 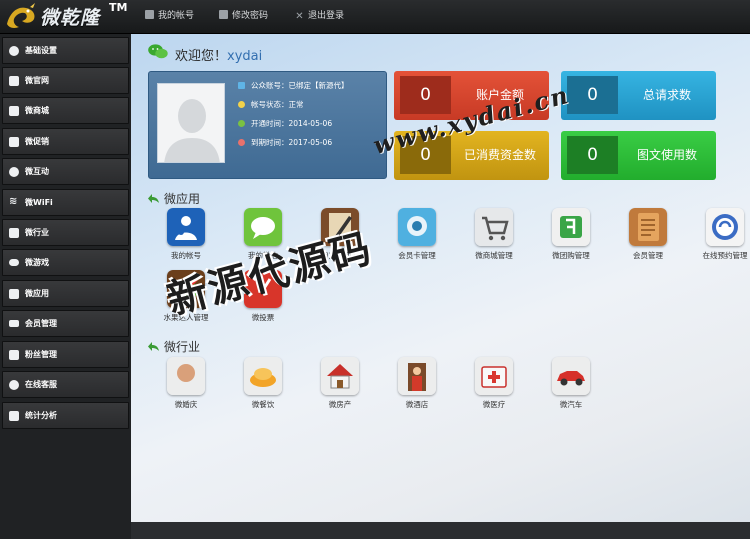 I want to click on app-group-buy: 微团购管理, so click(x=571, y=237).